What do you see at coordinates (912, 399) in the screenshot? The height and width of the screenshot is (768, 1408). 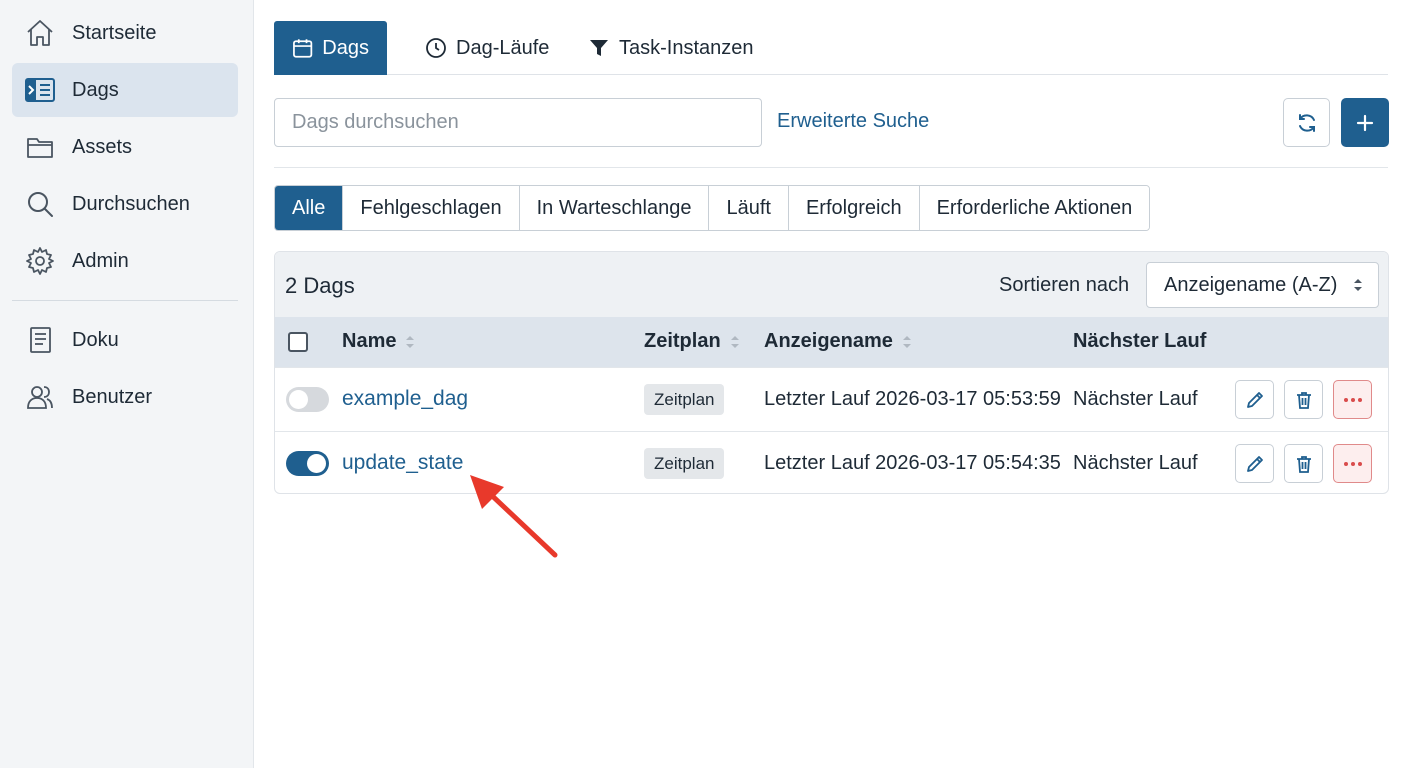 I see `last-run-text: Letzter Lauf 2026-03-17 05:53:59` at bounding box center [912, 399].